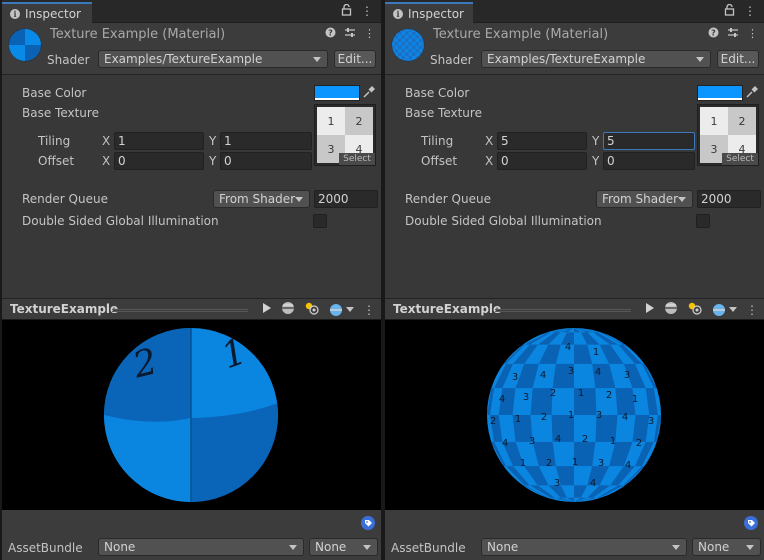 The width and height of the screenshot is (764, 560). I want to click on preview-toolbar: TextureExample ⋮, so click(574, 309).